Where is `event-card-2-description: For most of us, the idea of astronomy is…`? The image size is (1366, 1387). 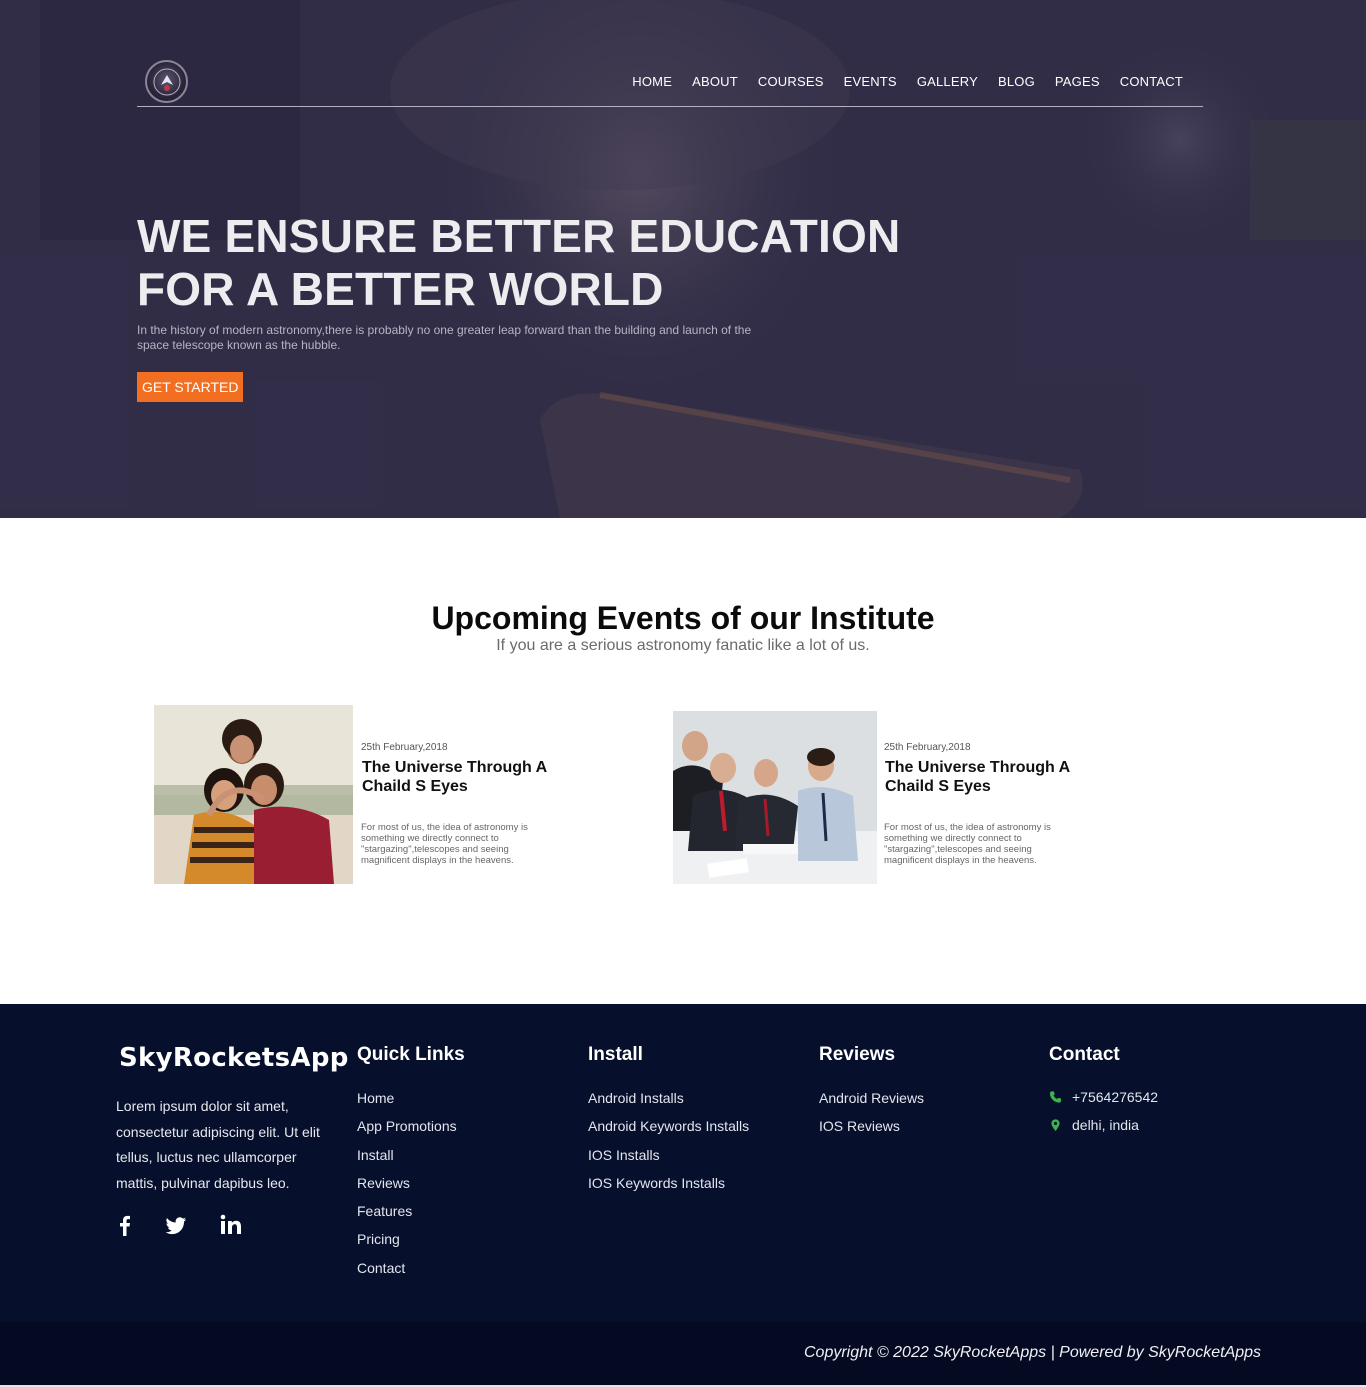
event-card-2-description: For most of us, the idea of astronomy is… is located at coordinates (967, 844).